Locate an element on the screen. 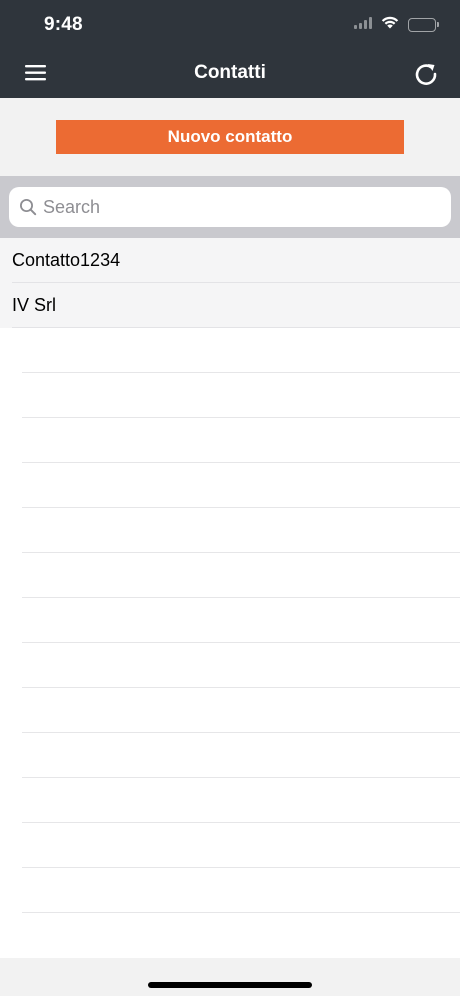 This screenshot has height=996, width=460. page-title: Contatti is located at coordinates (230, 72).